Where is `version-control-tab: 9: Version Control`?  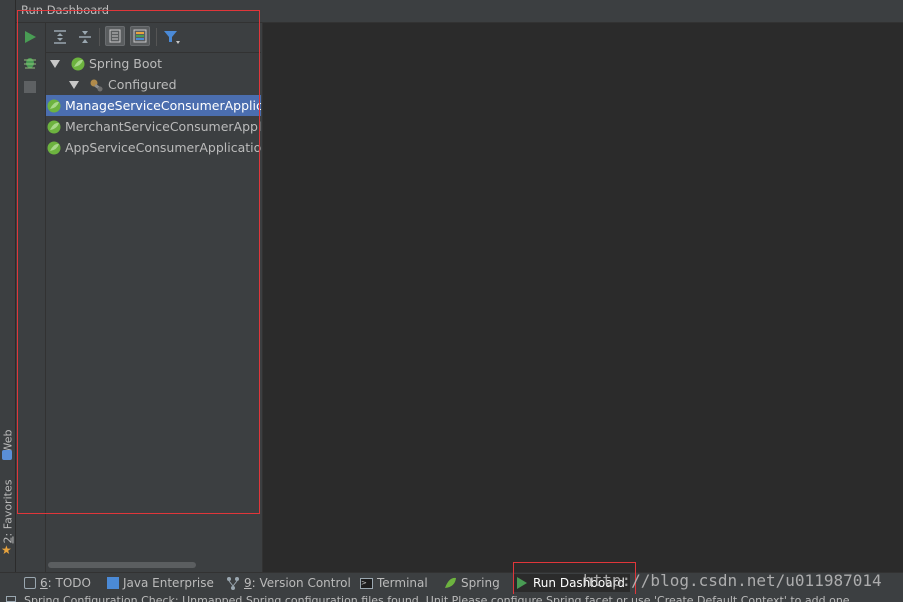 version-control-tab: 9: Version Control is located at coordinates (288, 583).